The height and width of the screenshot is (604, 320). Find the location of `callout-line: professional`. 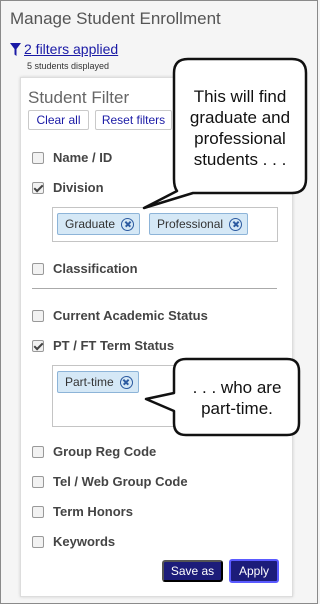

callout-line: professional is located at coordinates (240, 138).